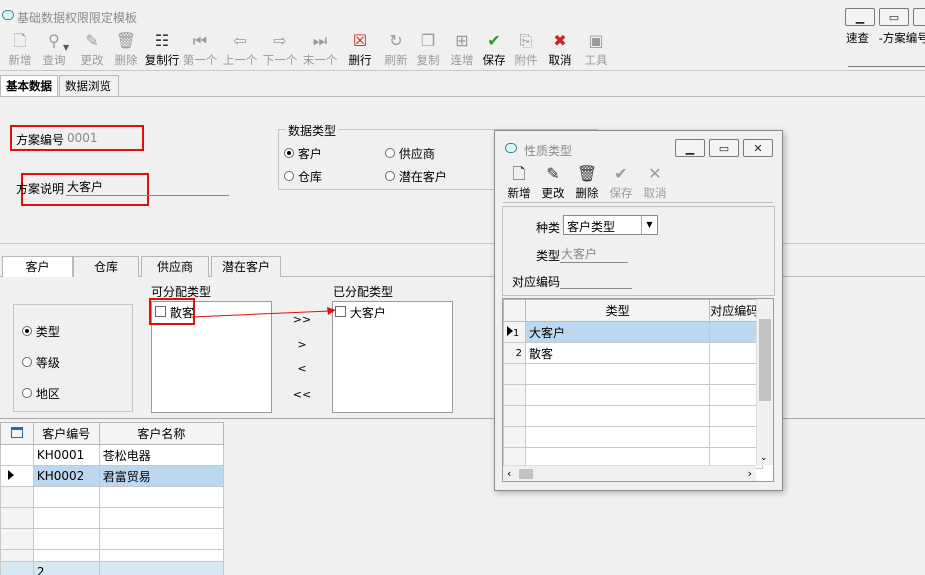 The height and width of the screenshot is (575, 925). I want to click on move-right-button: >, so click(302, 344).